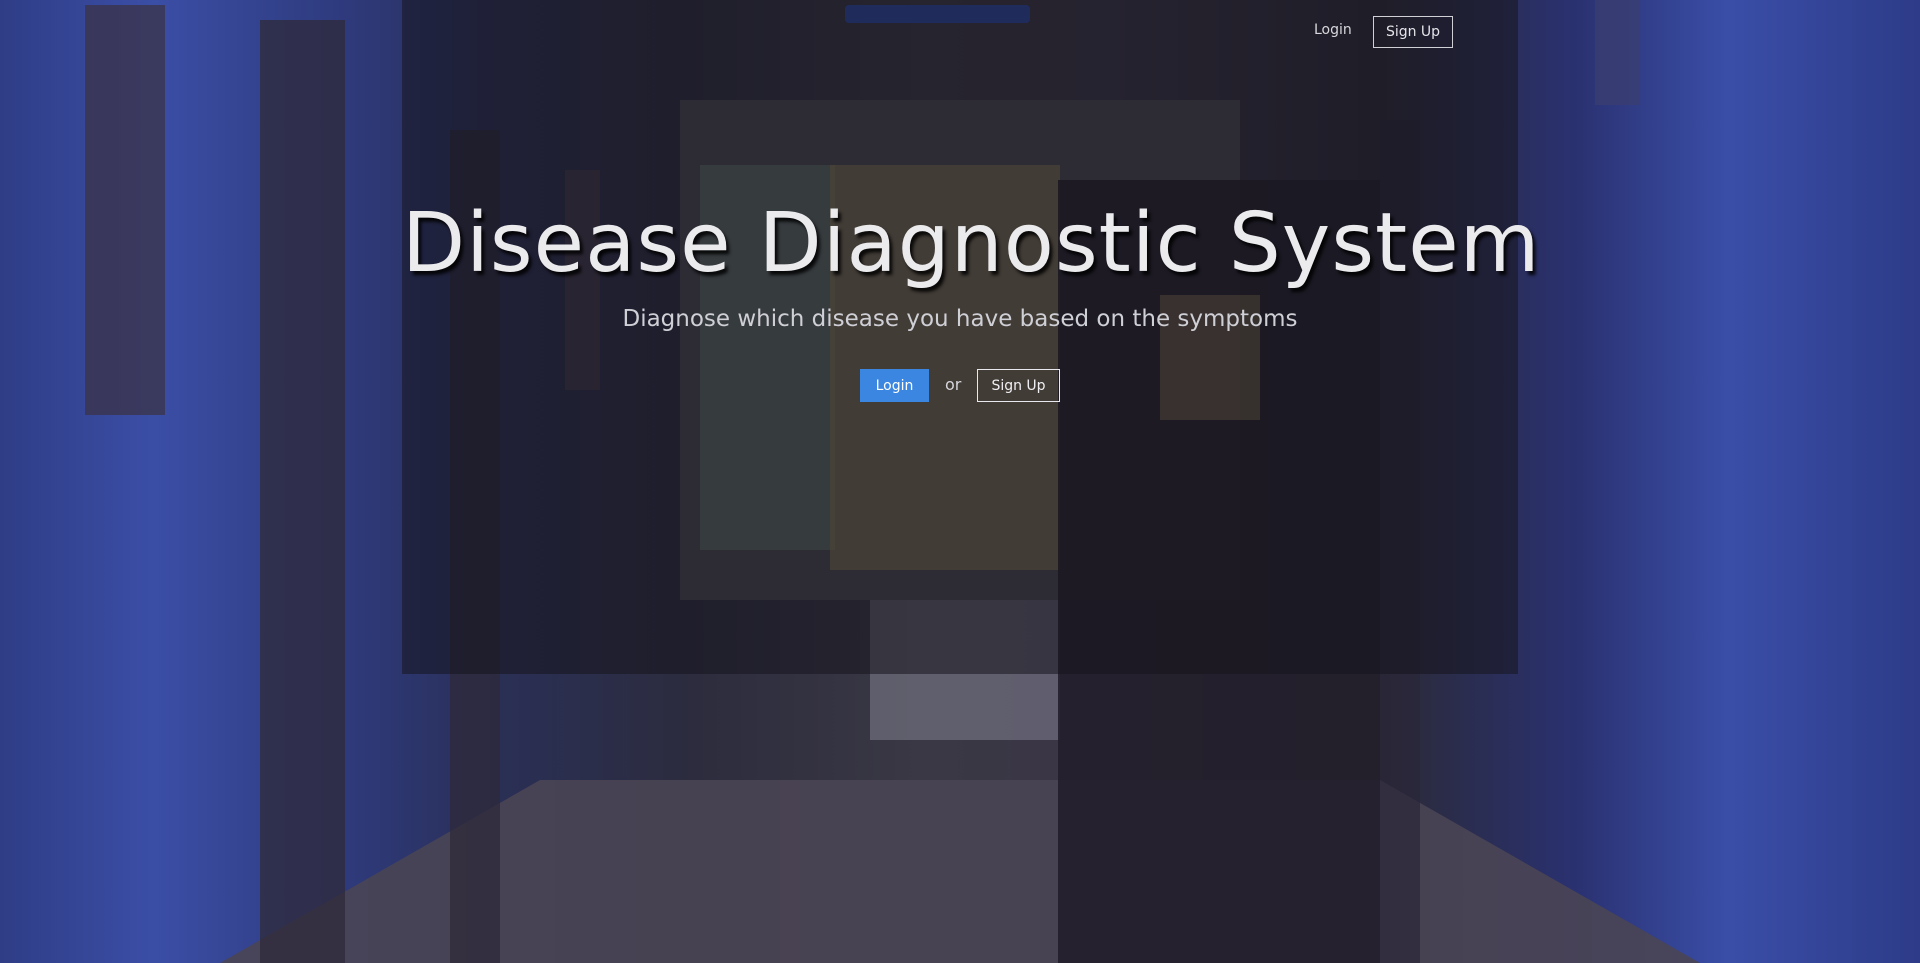 The image size is (1920, 963). I want to click on floor, so click(960, 871).